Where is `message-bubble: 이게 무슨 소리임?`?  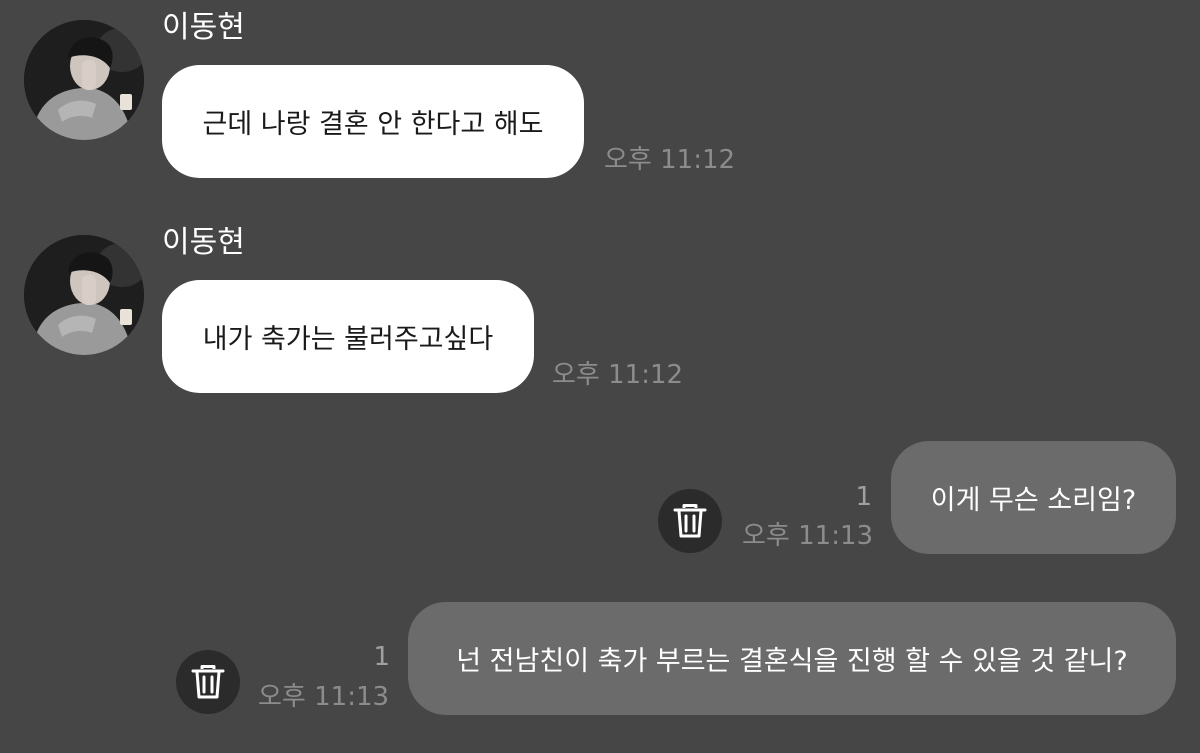
message-bubble: 이게 무슨 소리임? is located at coordinates (1033, 497).